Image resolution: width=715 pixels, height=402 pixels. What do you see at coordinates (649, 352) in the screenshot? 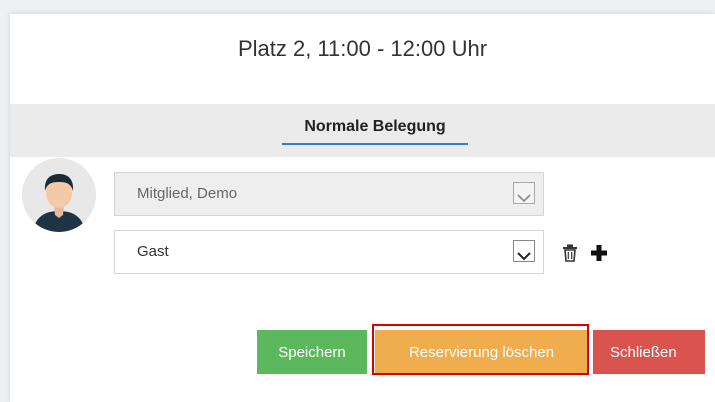
I see `close-button: Schließen` at bounding box center [649, 352].